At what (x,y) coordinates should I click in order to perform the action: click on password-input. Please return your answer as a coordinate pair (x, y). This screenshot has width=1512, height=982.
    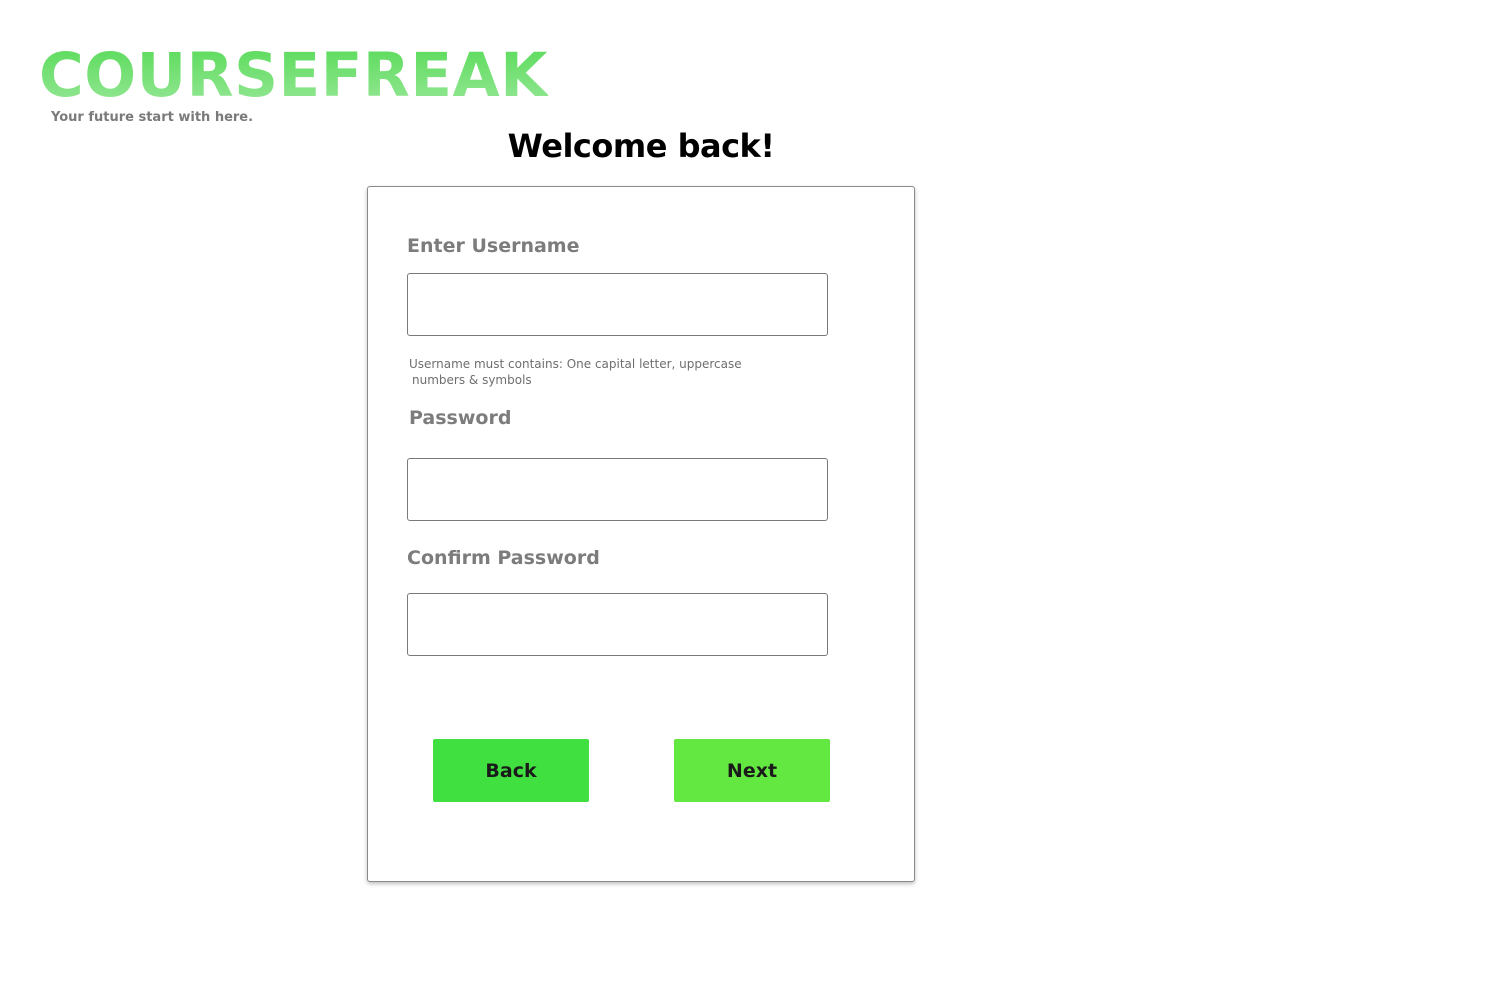
    Looking at the image, I should click on (617, 489).